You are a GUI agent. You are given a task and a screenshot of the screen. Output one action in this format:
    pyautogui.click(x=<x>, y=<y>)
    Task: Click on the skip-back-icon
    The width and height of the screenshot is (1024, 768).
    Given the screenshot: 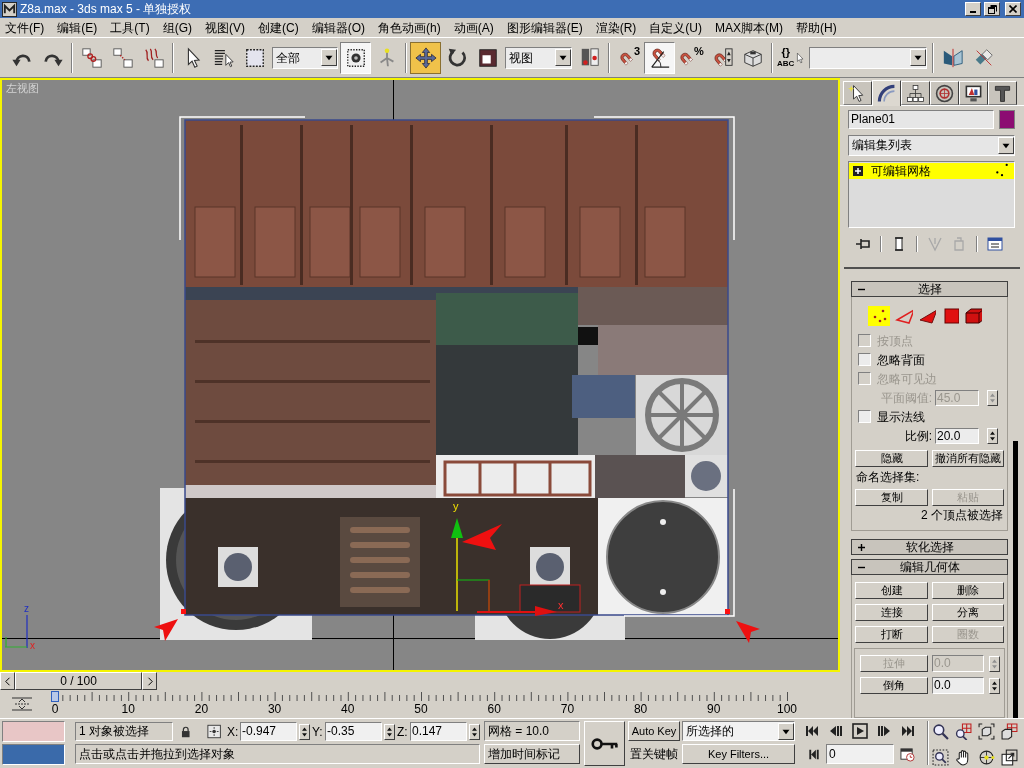 What is the action you would take?
    pyautogui.click(x=812, y=731)
    